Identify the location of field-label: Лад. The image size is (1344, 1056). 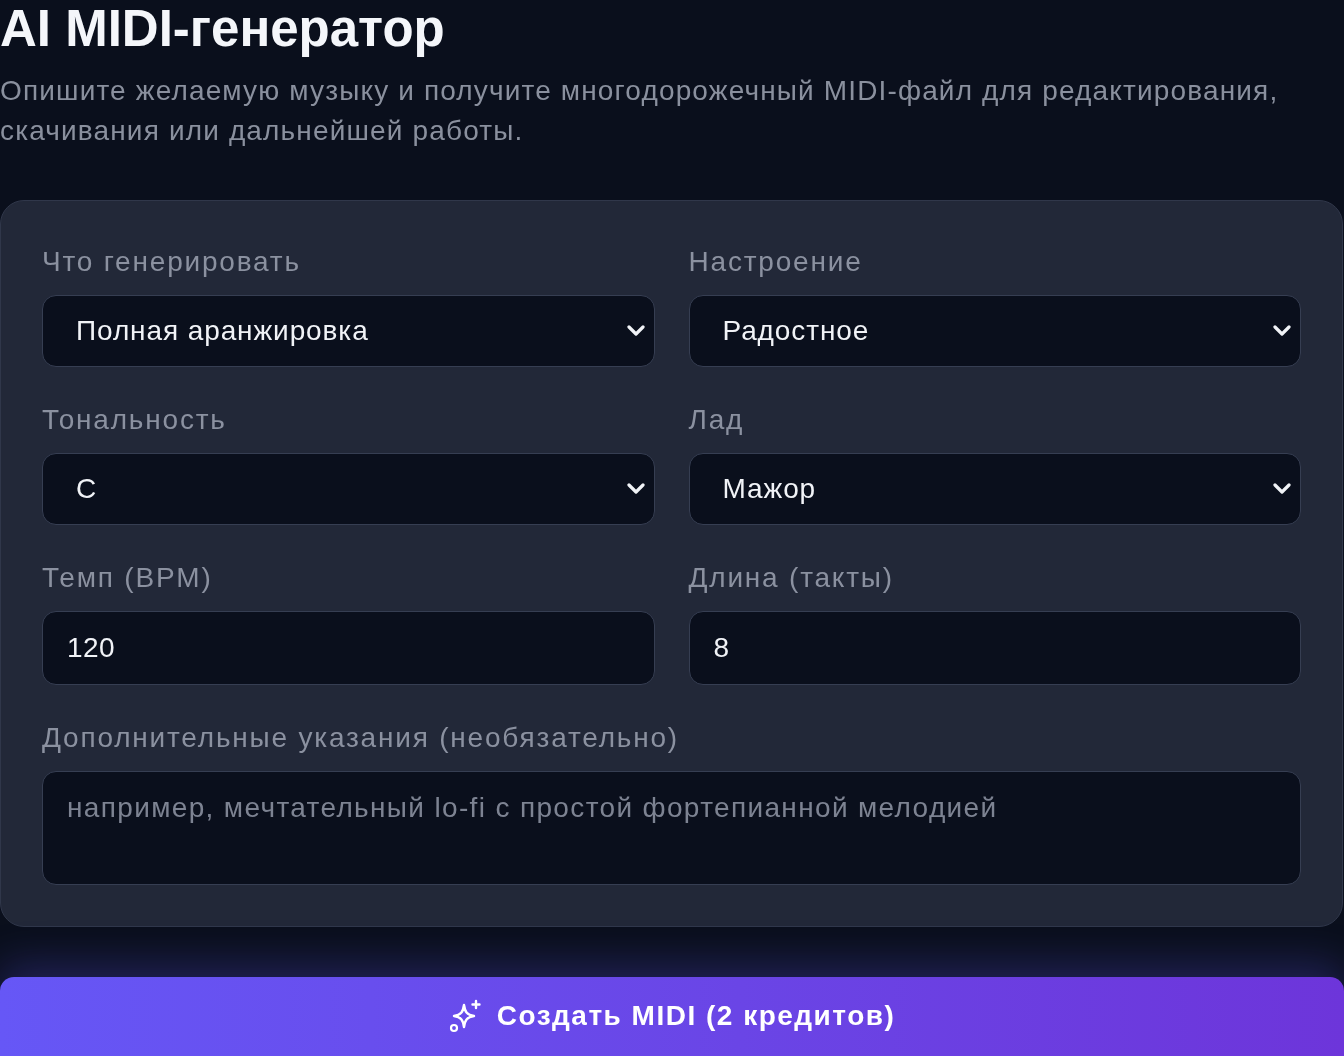
(716, 420).